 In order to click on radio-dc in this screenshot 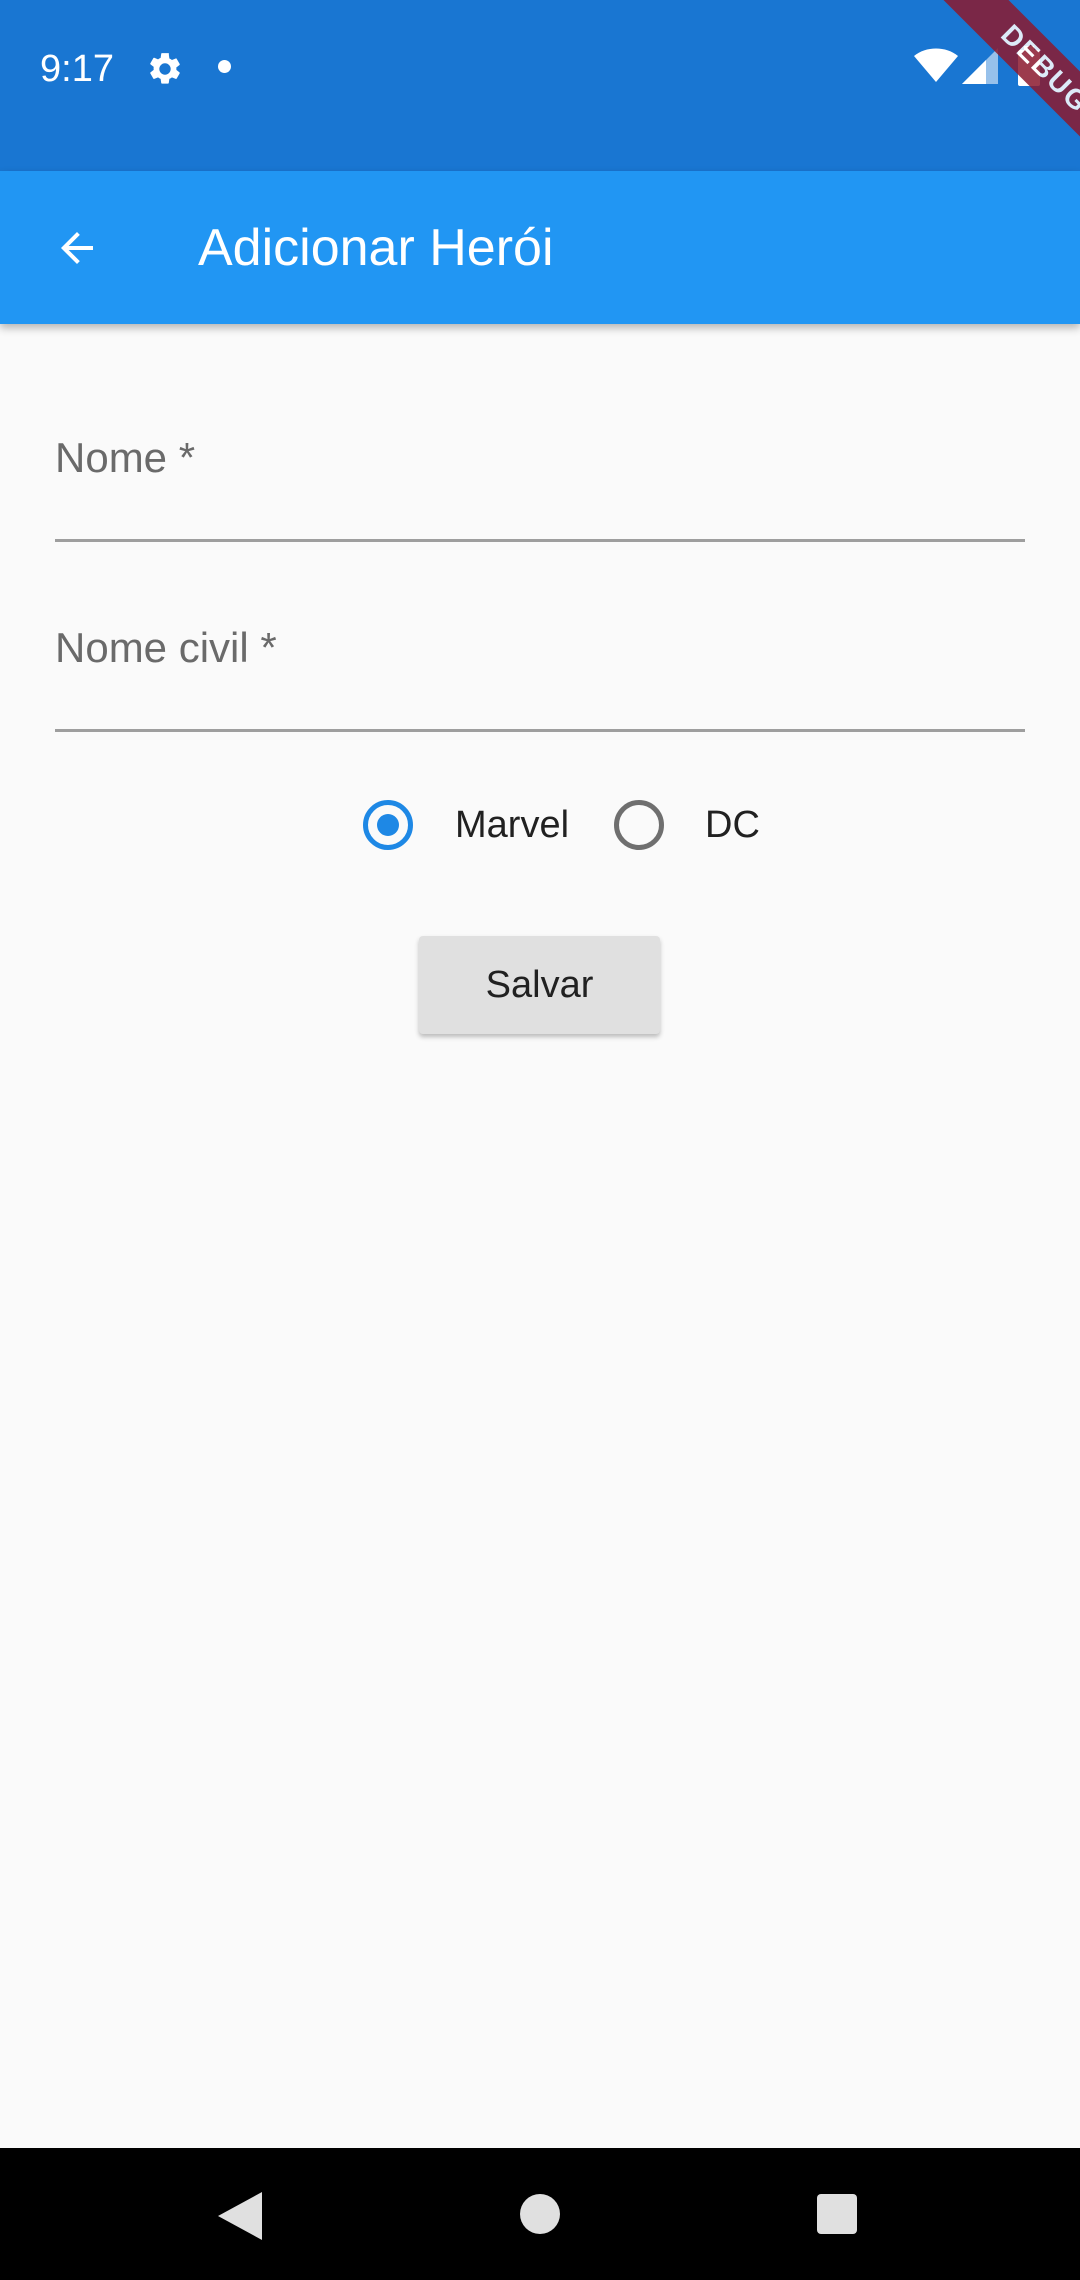, I will do `click(639, 825)`.